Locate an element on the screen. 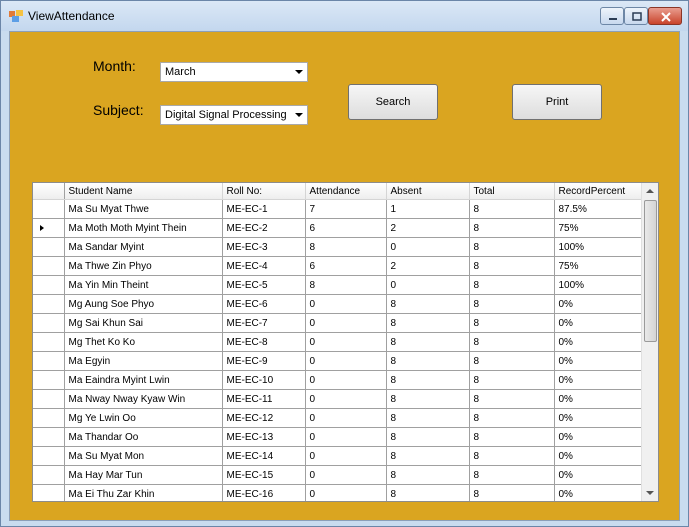 The width and height of the screenshot is (689, 527). cell-attendance: 8 is located at coordinates (346, 247).